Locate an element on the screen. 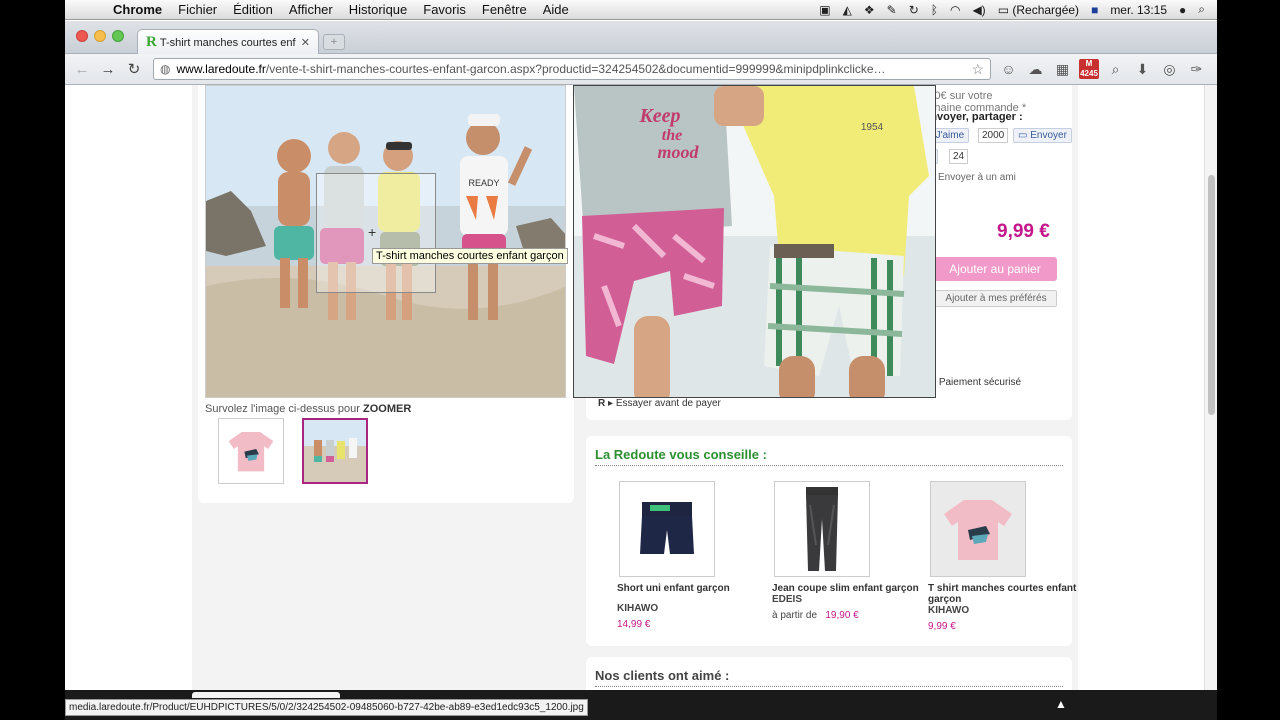 The height and width of the screenshot is (720, 1280). extension-photo-icon: ▦ is located at coordinates (1062, 69).